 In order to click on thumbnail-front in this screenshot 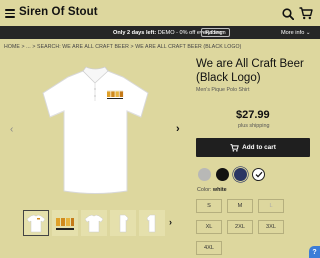, I will do `click(36, 223)`.